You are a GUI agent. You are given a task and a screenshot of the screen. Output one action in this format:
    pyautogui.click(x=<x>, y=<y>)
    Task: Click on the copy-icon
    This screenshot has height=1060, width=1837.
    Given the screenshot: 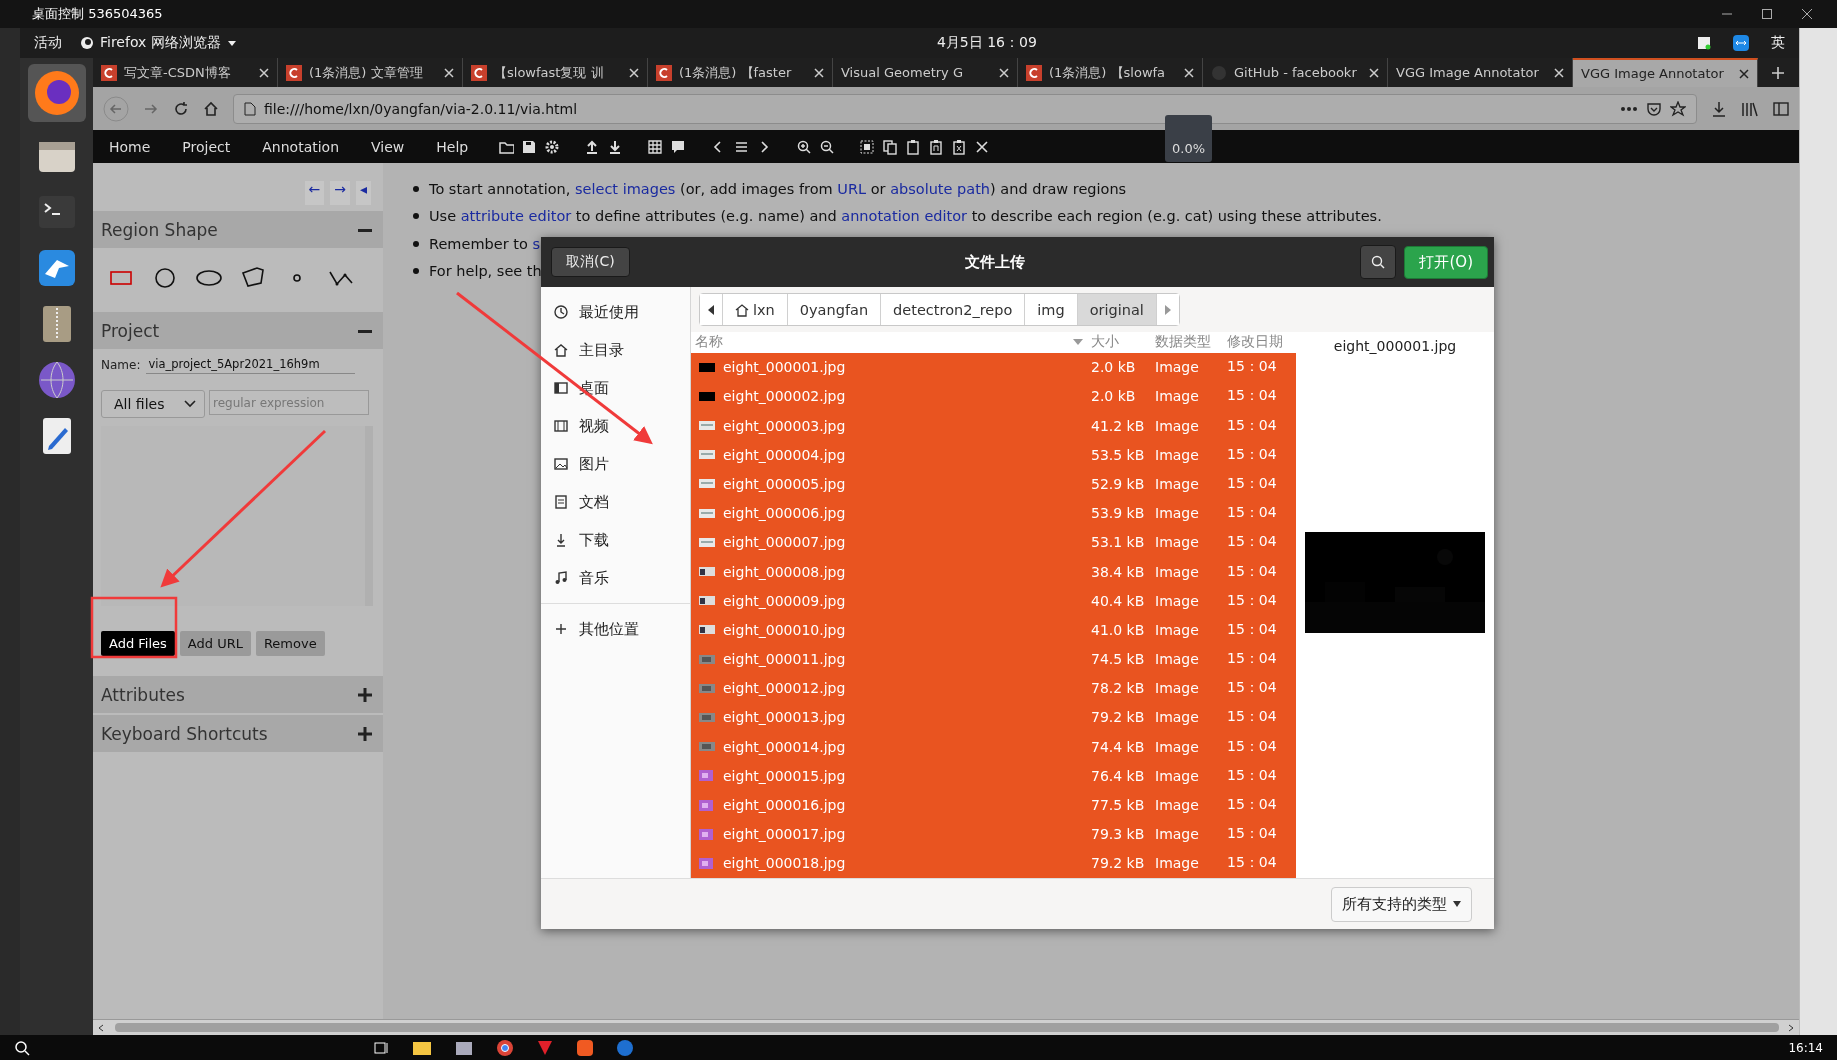 What is the action you would take?
    pyautogui.click(x=890, y=146)
    